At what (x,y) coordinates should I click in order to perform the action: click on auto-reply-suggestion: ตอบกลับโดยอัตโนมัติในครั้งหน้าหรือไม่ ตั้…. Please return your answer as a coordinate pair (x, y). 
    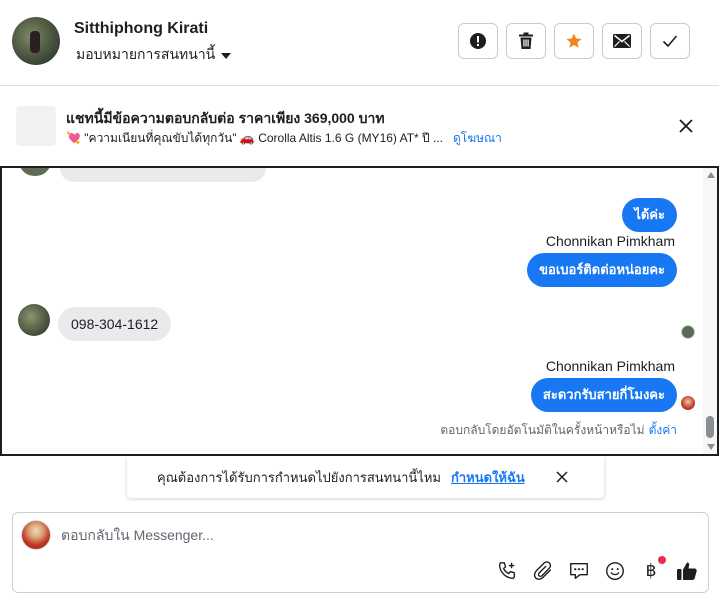
    Looking at the image, I should click on (558, 430).